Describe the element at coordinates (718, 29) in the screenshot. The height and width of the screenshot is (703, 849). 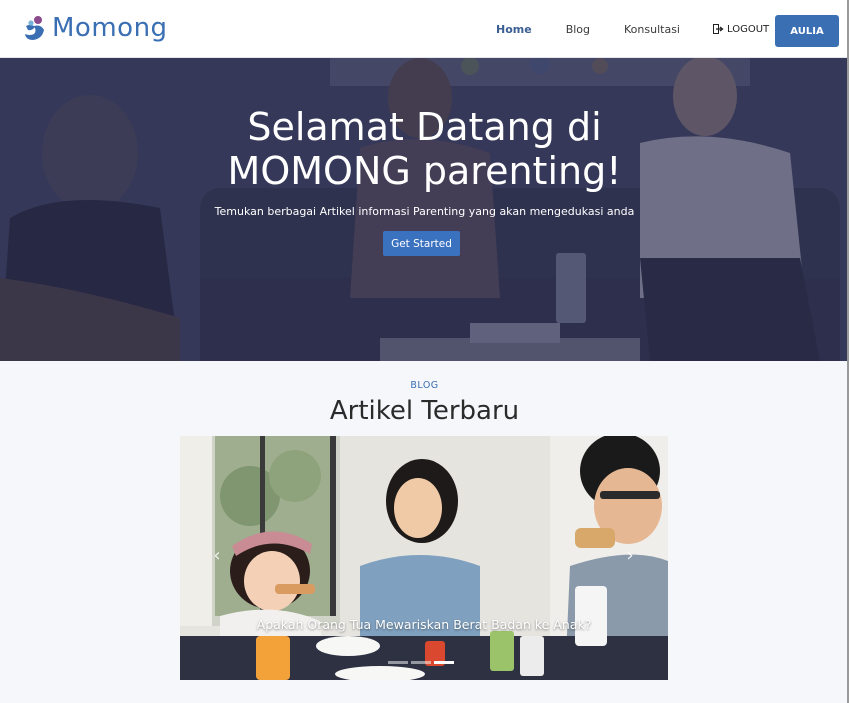
I see `logout-icon` at that location.